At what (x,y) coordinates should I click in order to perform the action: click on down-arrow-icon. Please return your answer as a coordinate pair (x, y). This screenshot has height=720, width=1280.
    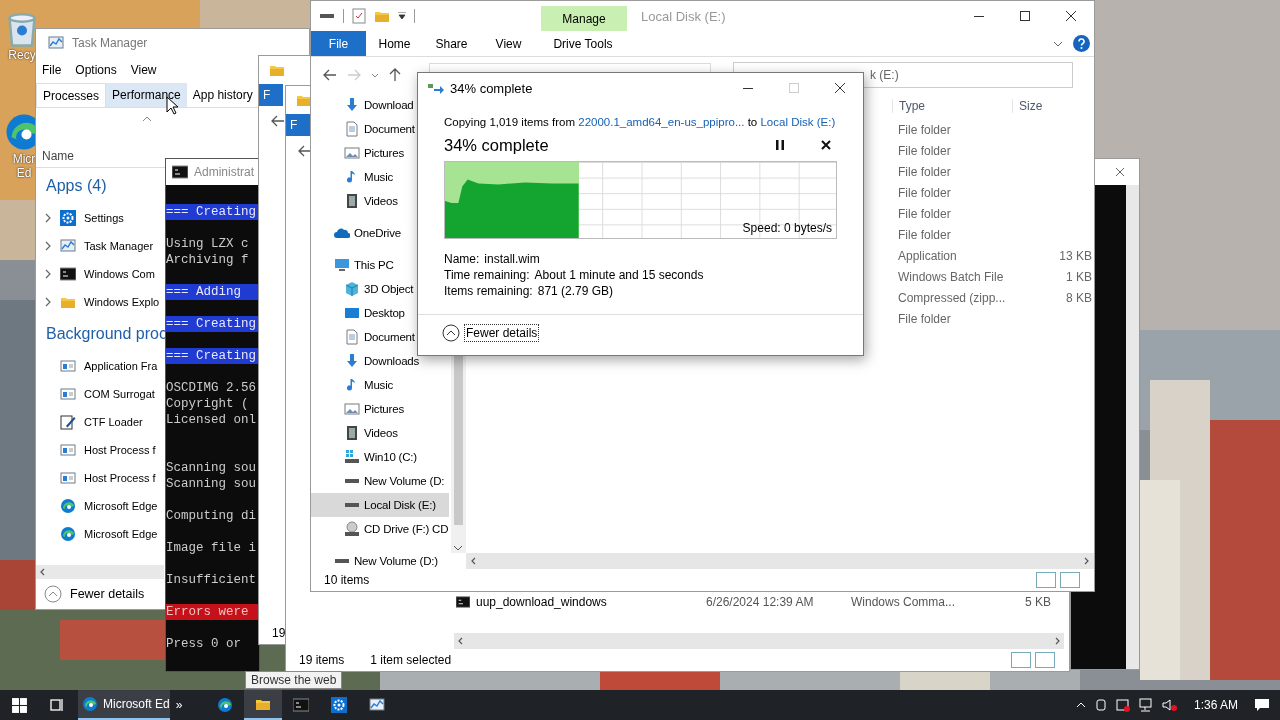
    Looking at the image, I should click on (352, 105).